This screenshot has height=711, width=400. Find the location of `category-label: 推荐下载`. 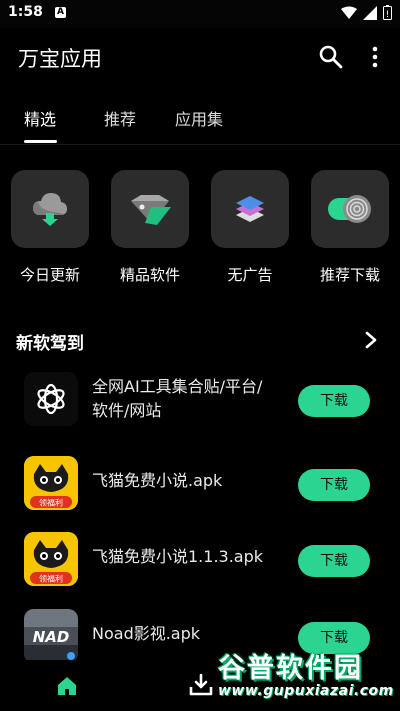

category-label: 推荐下载 is located at coordinates (349, 275).